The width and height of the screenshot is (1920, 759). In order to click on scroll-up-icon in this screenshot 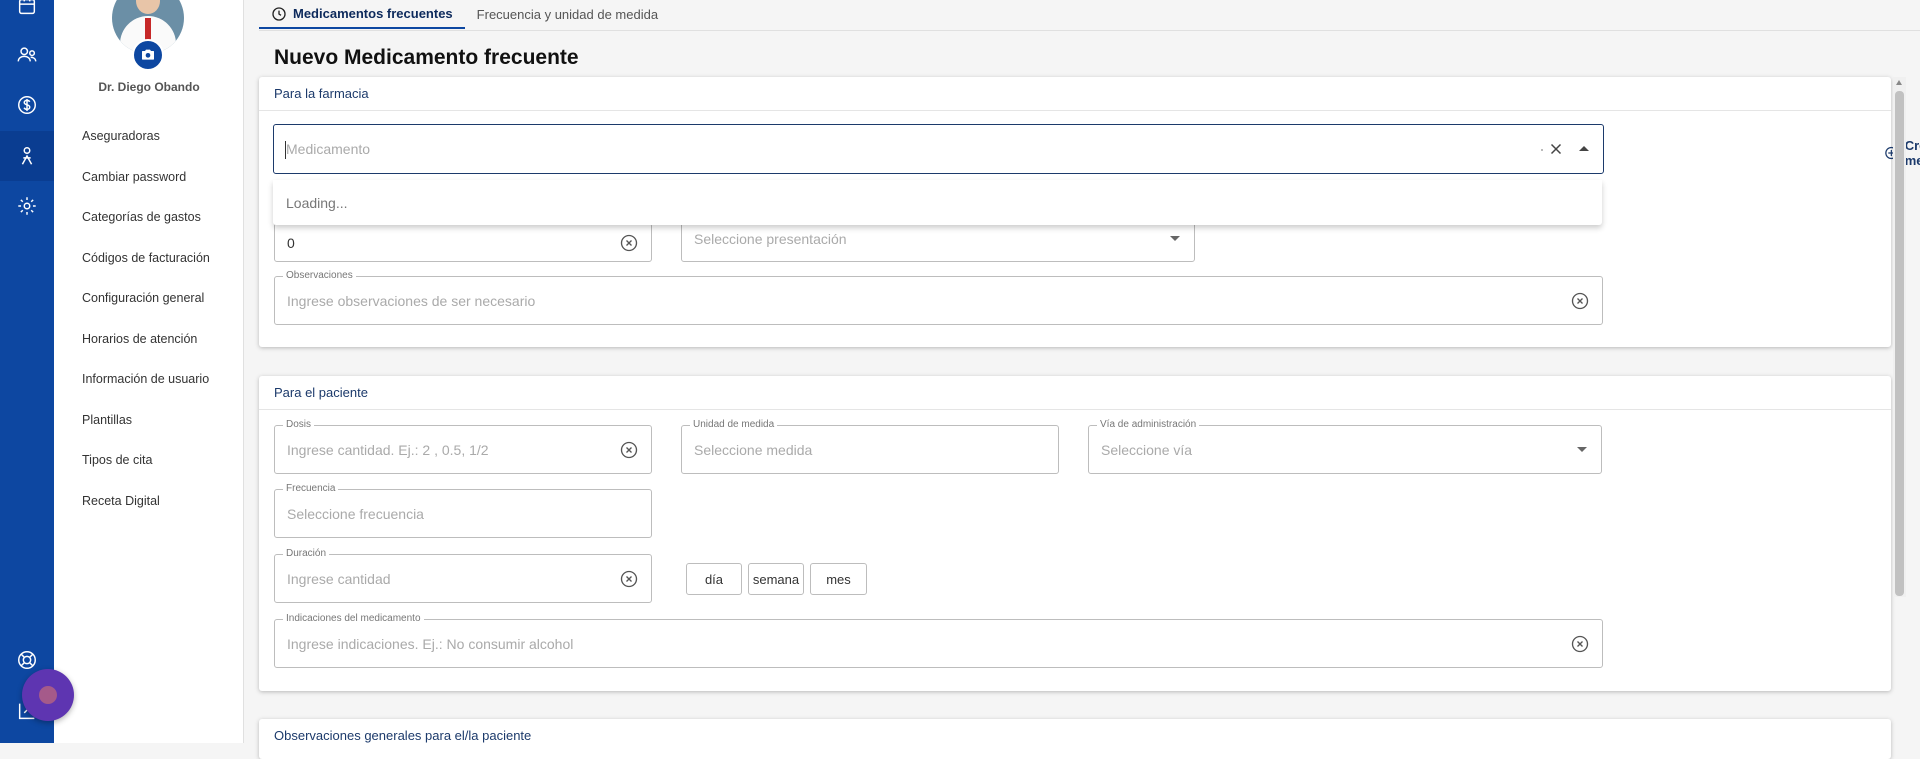, I will do `click(1899, 82)`.